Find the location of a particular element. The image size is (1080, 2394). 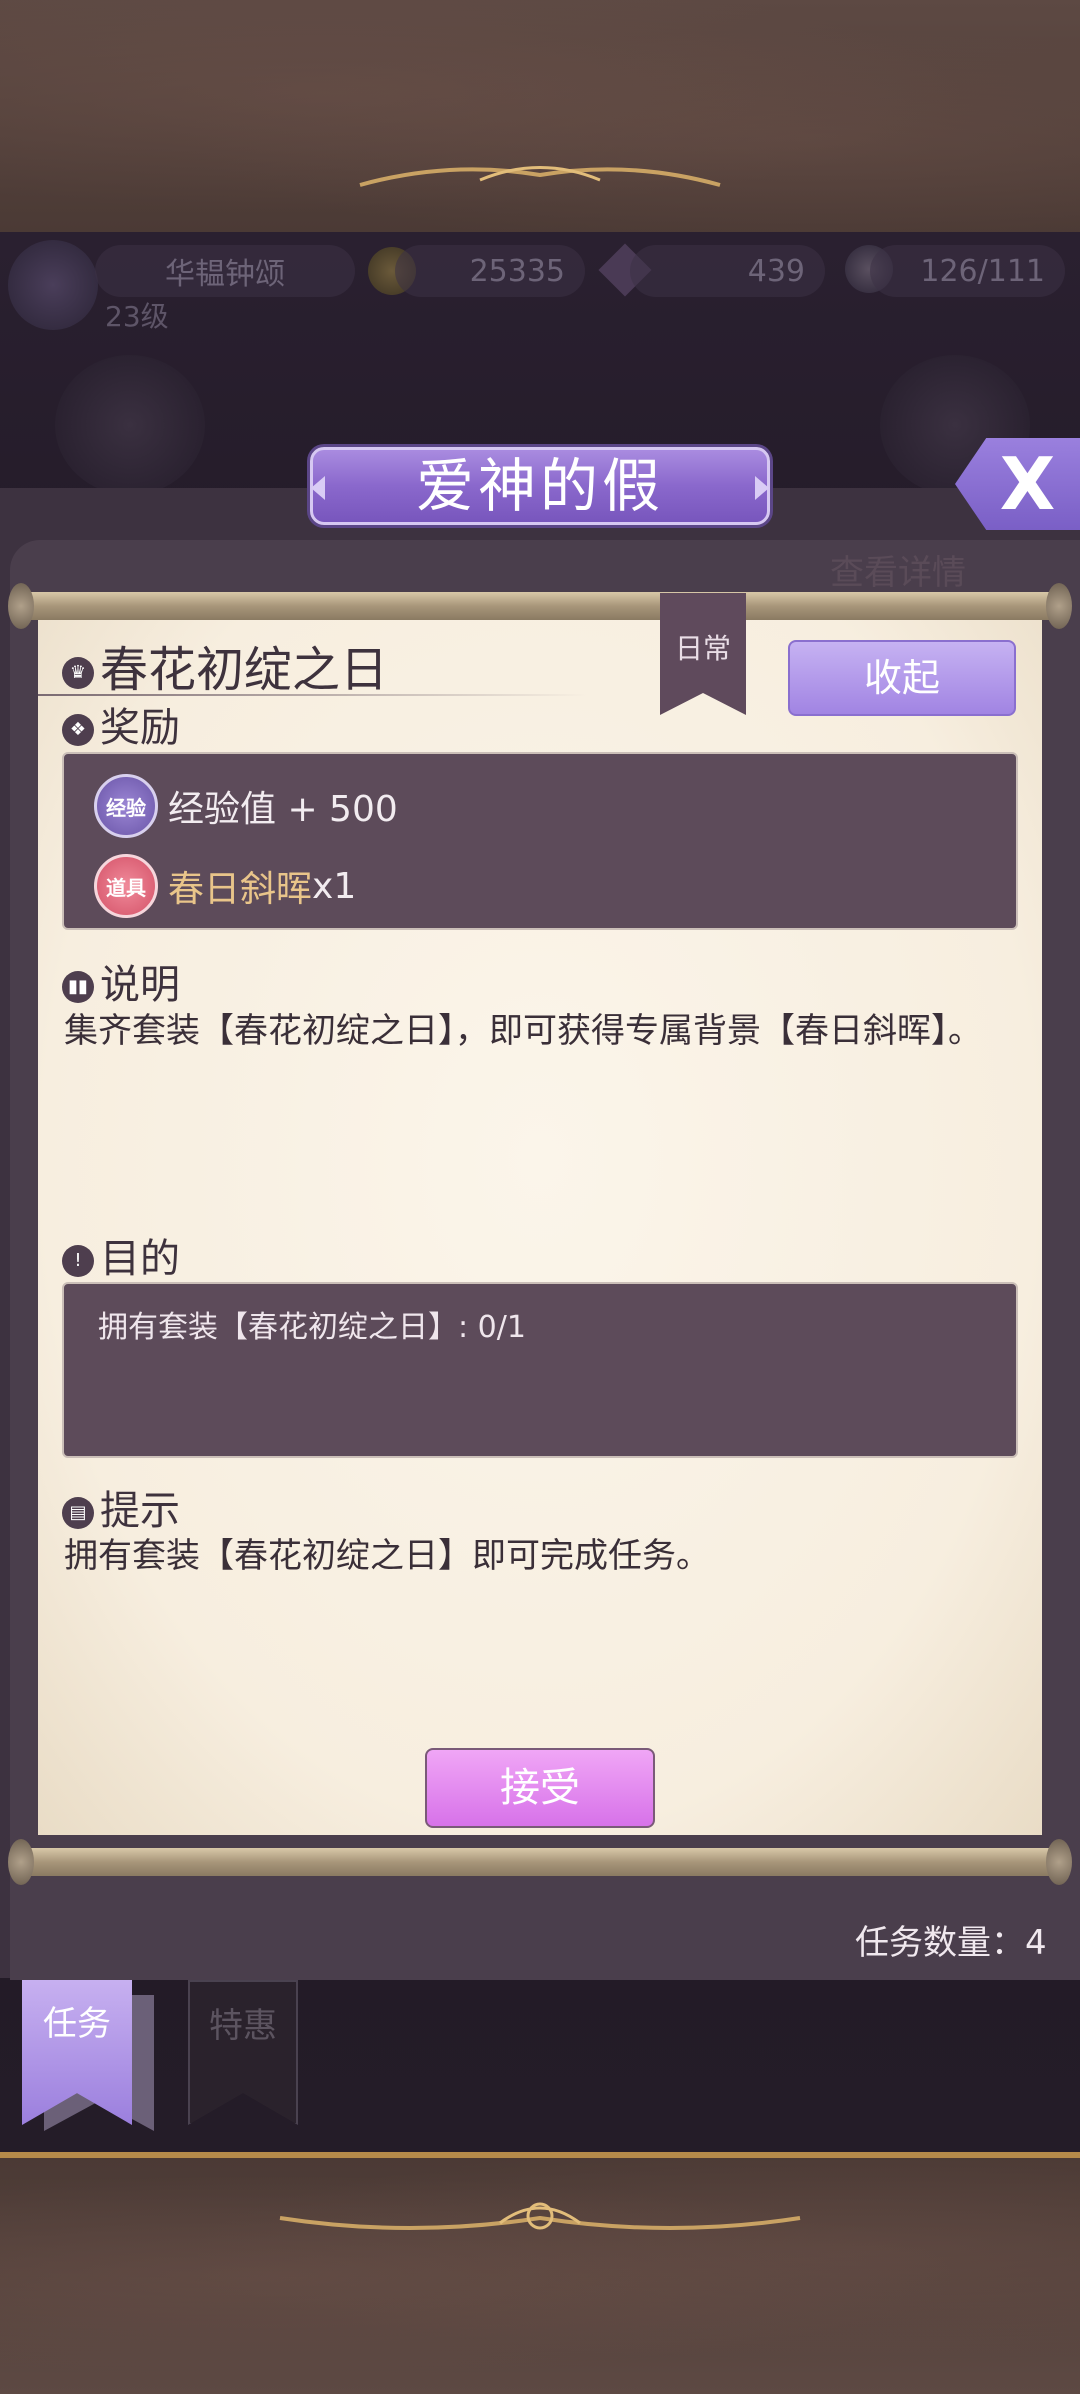

reward-exp-text: 经验值 + 500 is located at coordinates (283, 809).